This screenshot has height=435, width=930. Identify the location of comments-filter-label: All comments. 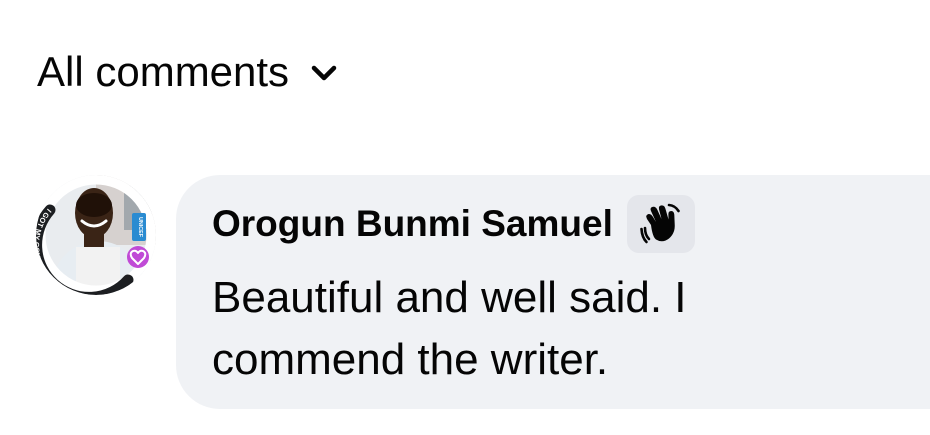
(163, 71).